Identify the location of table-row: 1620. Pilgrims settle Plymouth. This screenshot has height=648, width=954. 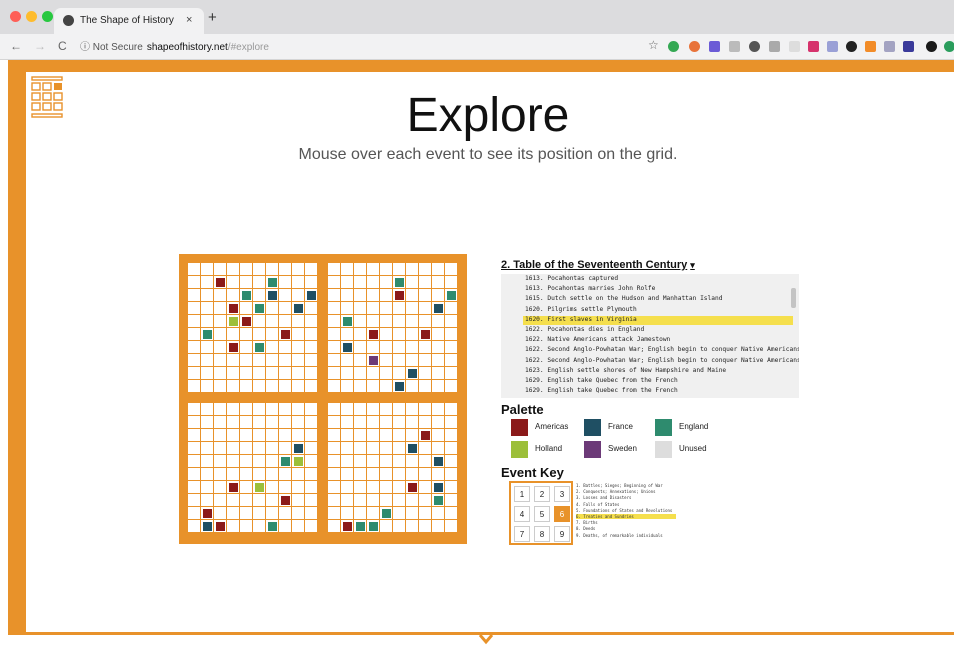
(581, 309).